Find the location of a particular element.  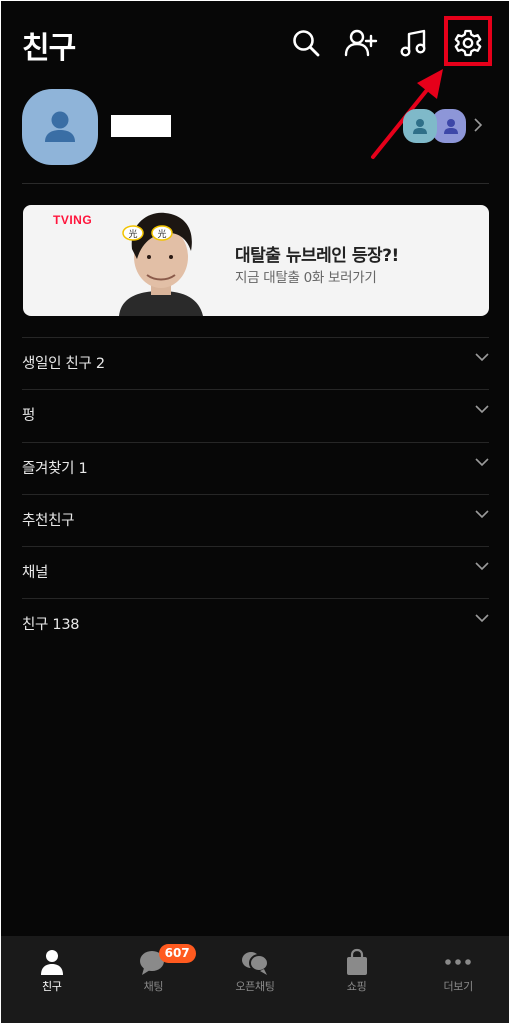

open-chat-icon is located at coordinates (255, 963).